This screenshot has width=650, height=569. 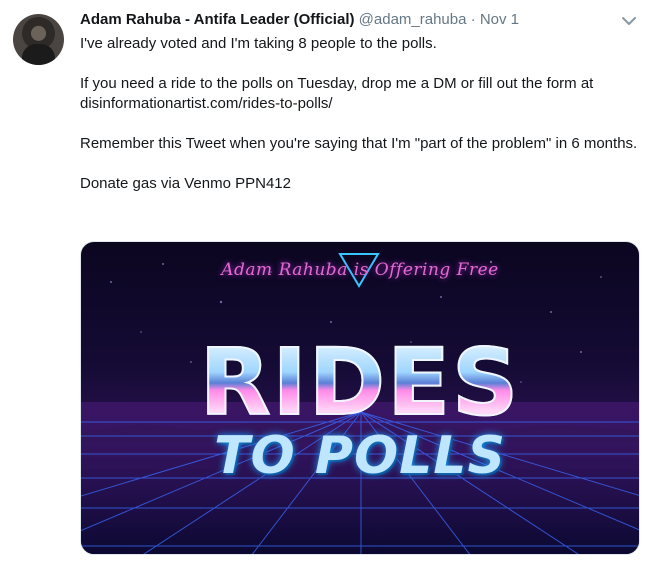 What do you see at coordinates (360, 383) in the screenshot?
I see `media-title-rides: RIDES` at bounding box center [360, 383].